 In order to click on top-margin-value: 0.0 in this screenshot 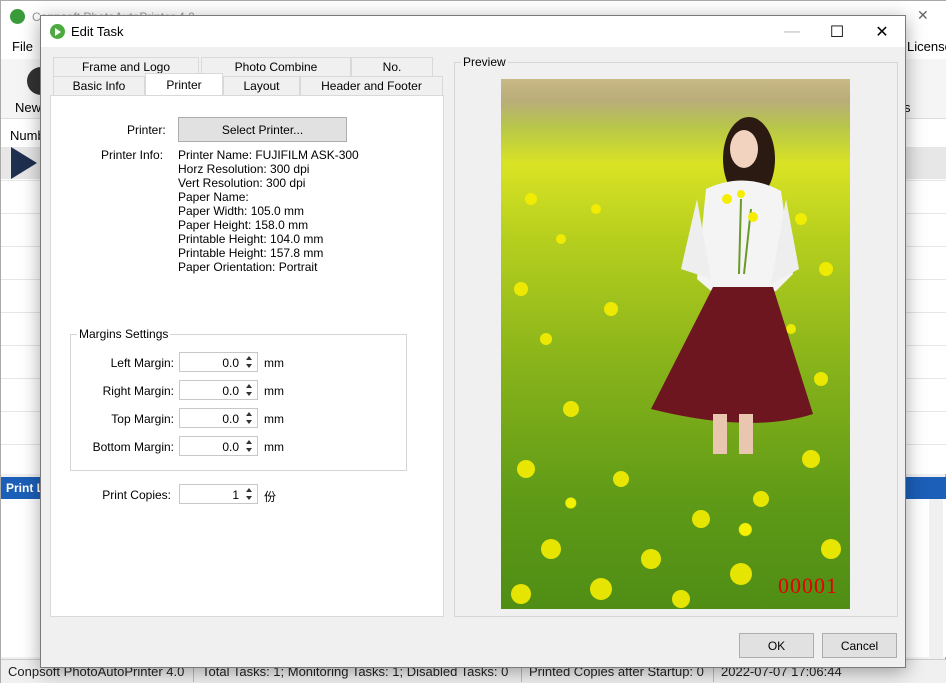, I will do `click(230, 419)`.